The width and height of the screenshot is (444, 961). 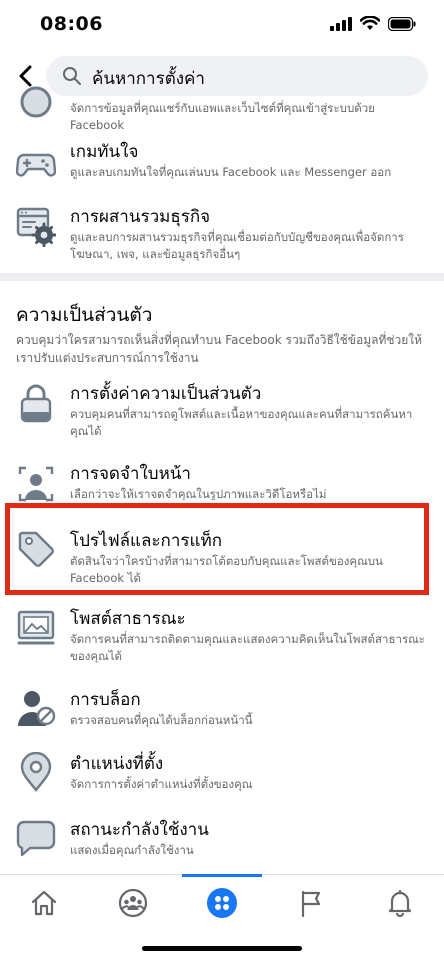 I want to click on active-tab-indicator, so click(x=222, y=875).